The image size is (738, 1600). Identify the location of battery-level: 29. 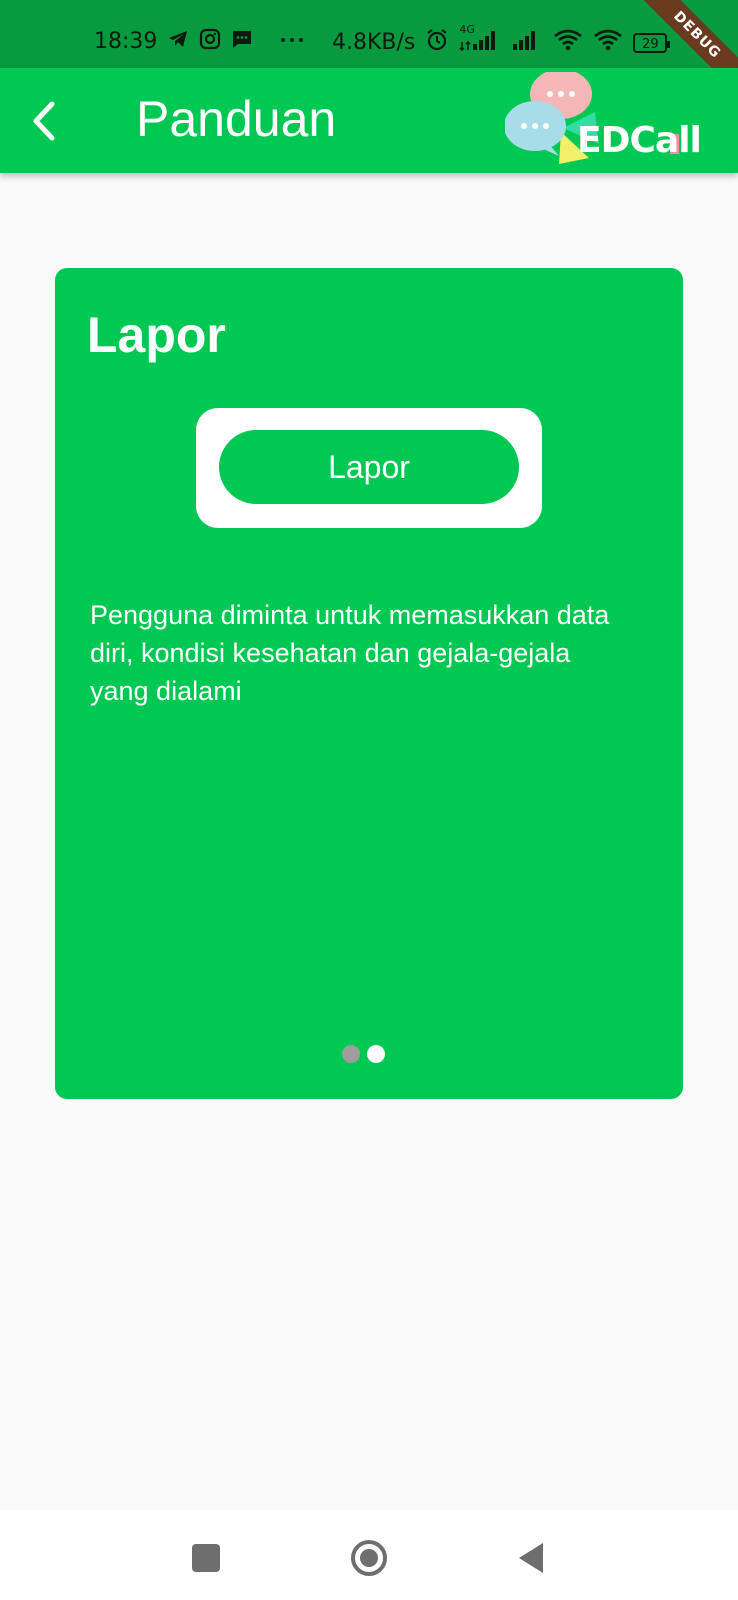
(650, 44).